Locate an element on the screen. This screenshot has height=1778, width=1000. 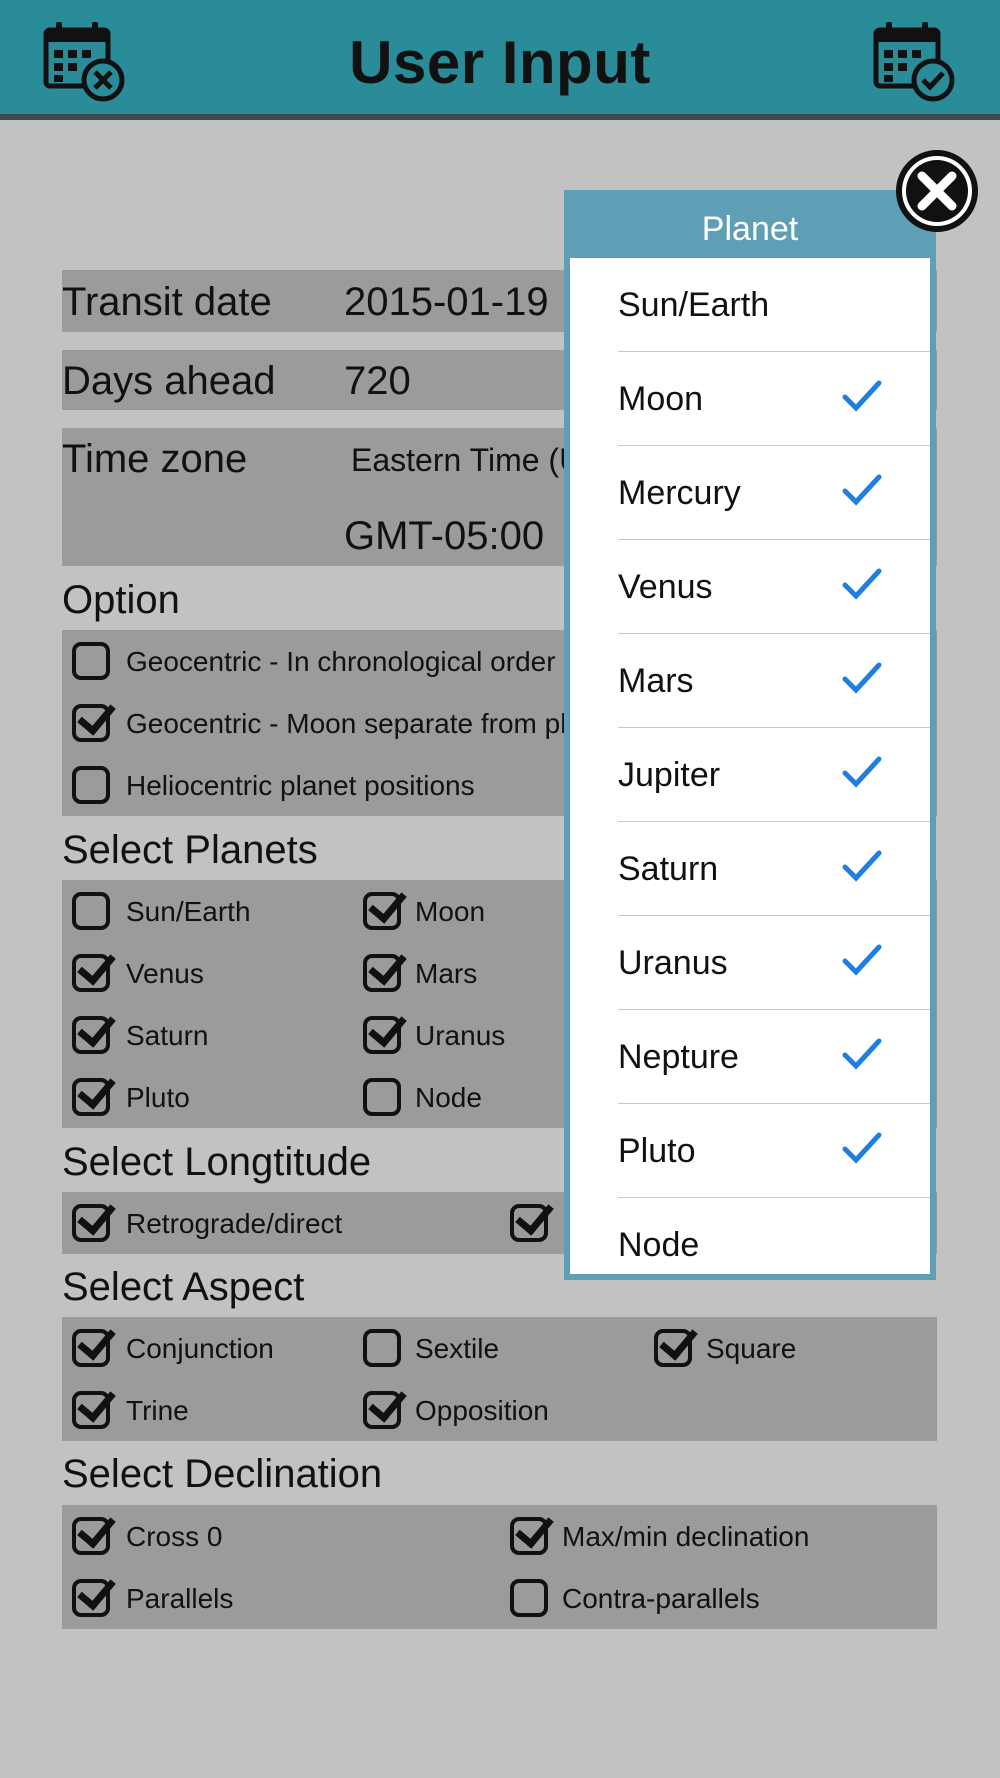
declination-cross-zero-checkbox is located at coordinates (91, 1536).